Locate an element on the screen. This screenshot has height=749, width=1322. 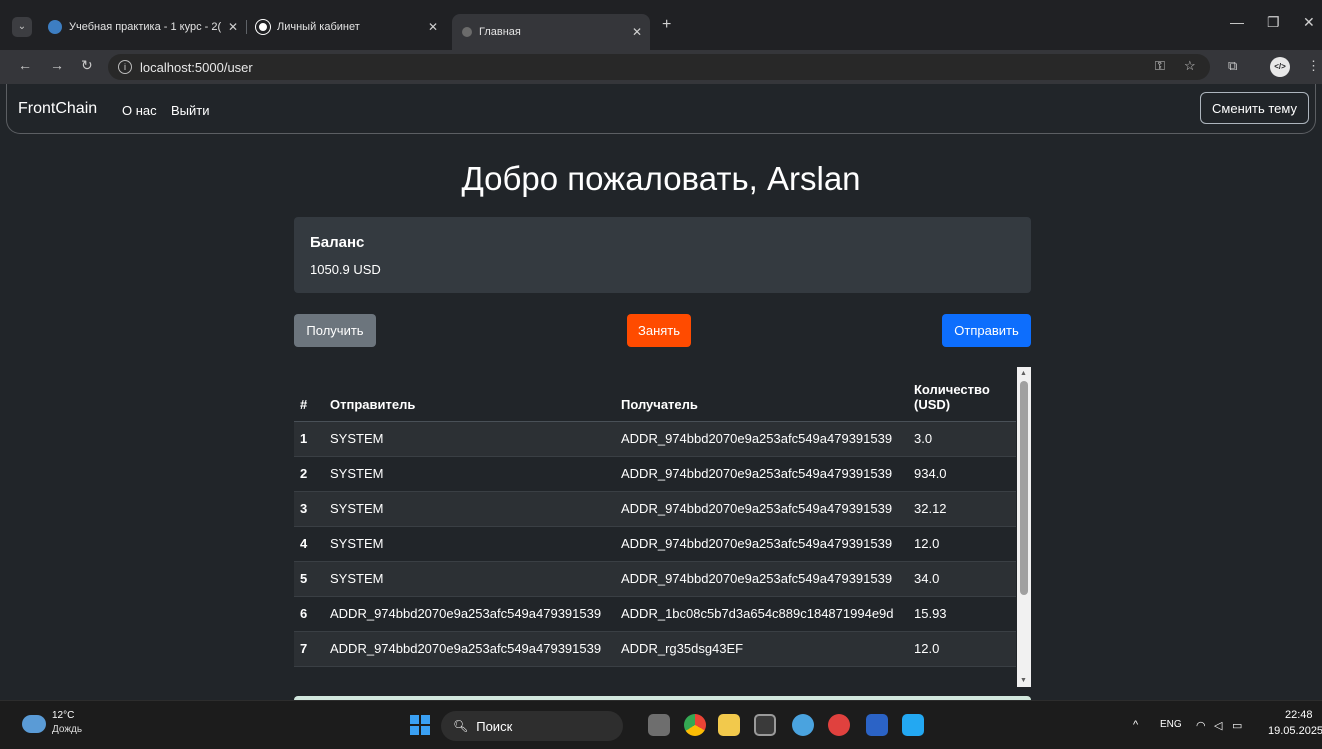
url-text: localhost:5000/user is located at coordinates (196, 67).